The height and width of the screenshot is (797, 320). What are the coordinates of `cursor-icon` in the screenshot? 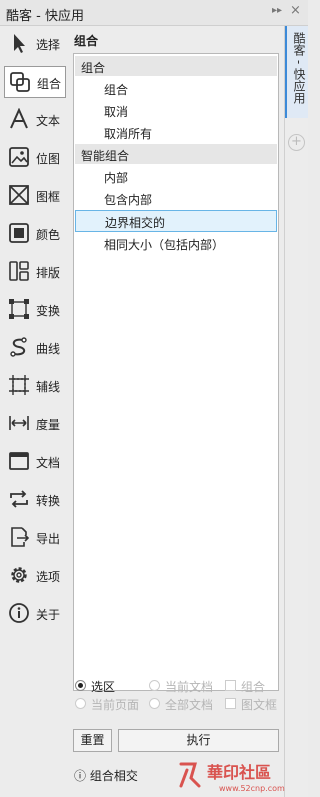 It's located at (19, 43).